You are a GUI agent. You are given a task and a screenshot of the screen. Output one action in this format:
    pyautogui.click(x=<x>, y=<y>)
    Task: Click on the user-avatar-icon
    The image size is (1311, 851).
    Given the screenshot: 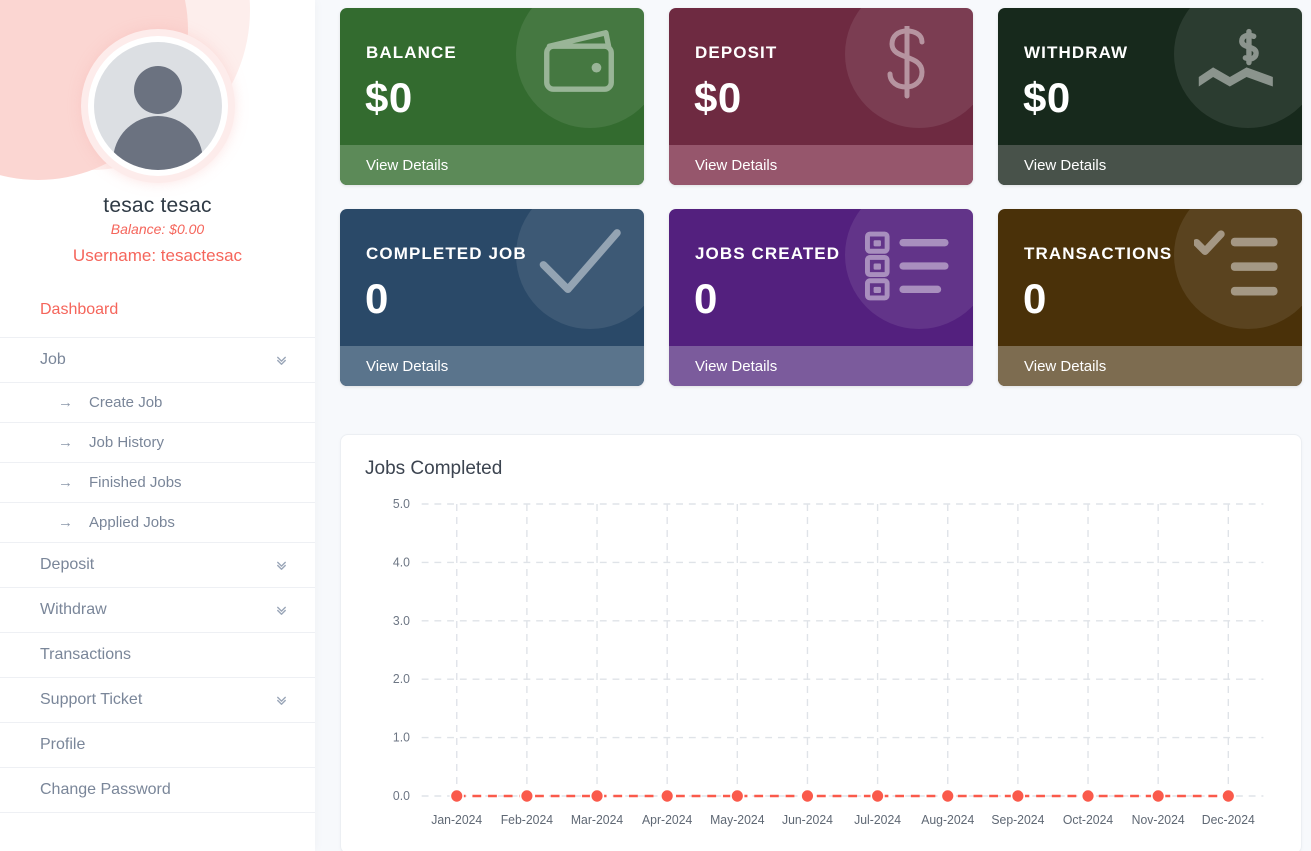 What is the action you would take?
    pyautogui.click(x=157, y=106)
    